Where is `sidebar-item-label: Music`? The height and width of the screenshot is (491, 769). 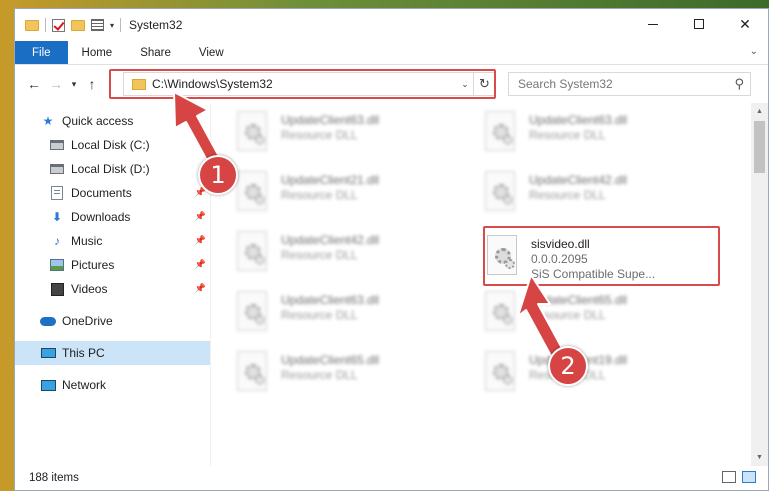 sidebar-item-label: Music is located at coordinates (87, 241).